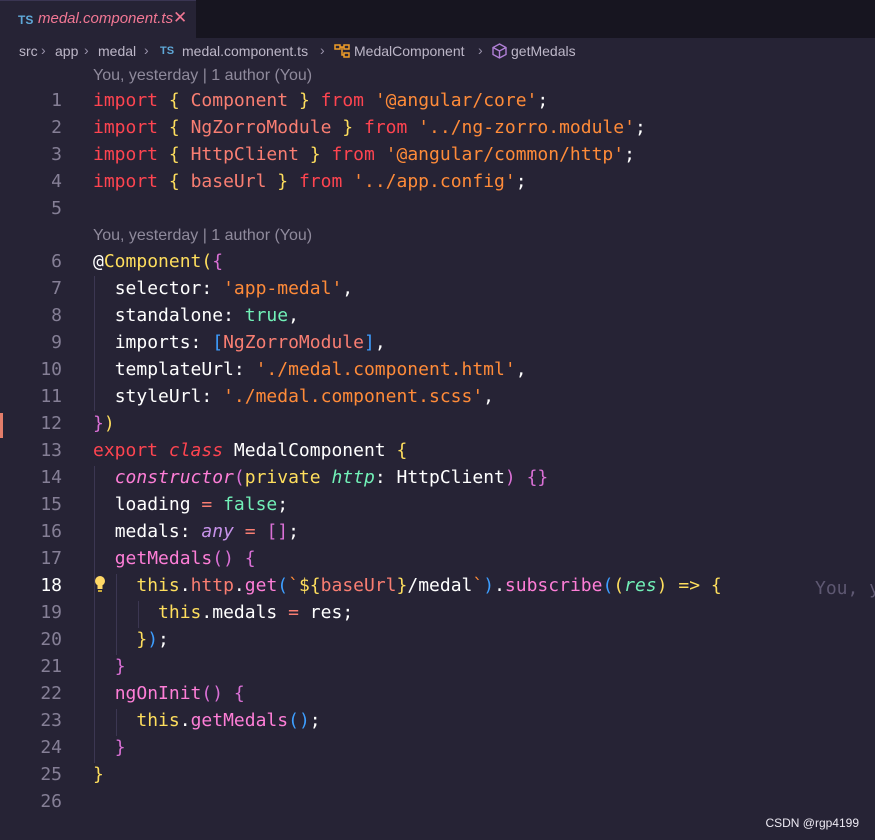  Describe the element at coordinates (51, 801) in the screenshot. I see `line-number: 26` at that location.